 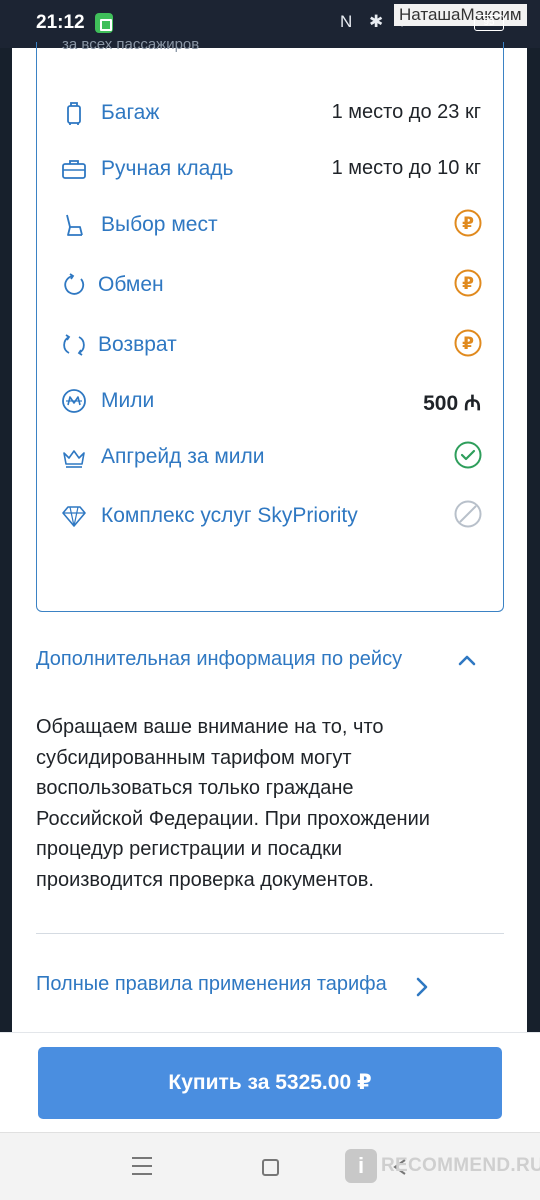 I want to click on fare-row-skypriority: Комплекс услуг SkyPriority, so click(x=271, y=515).